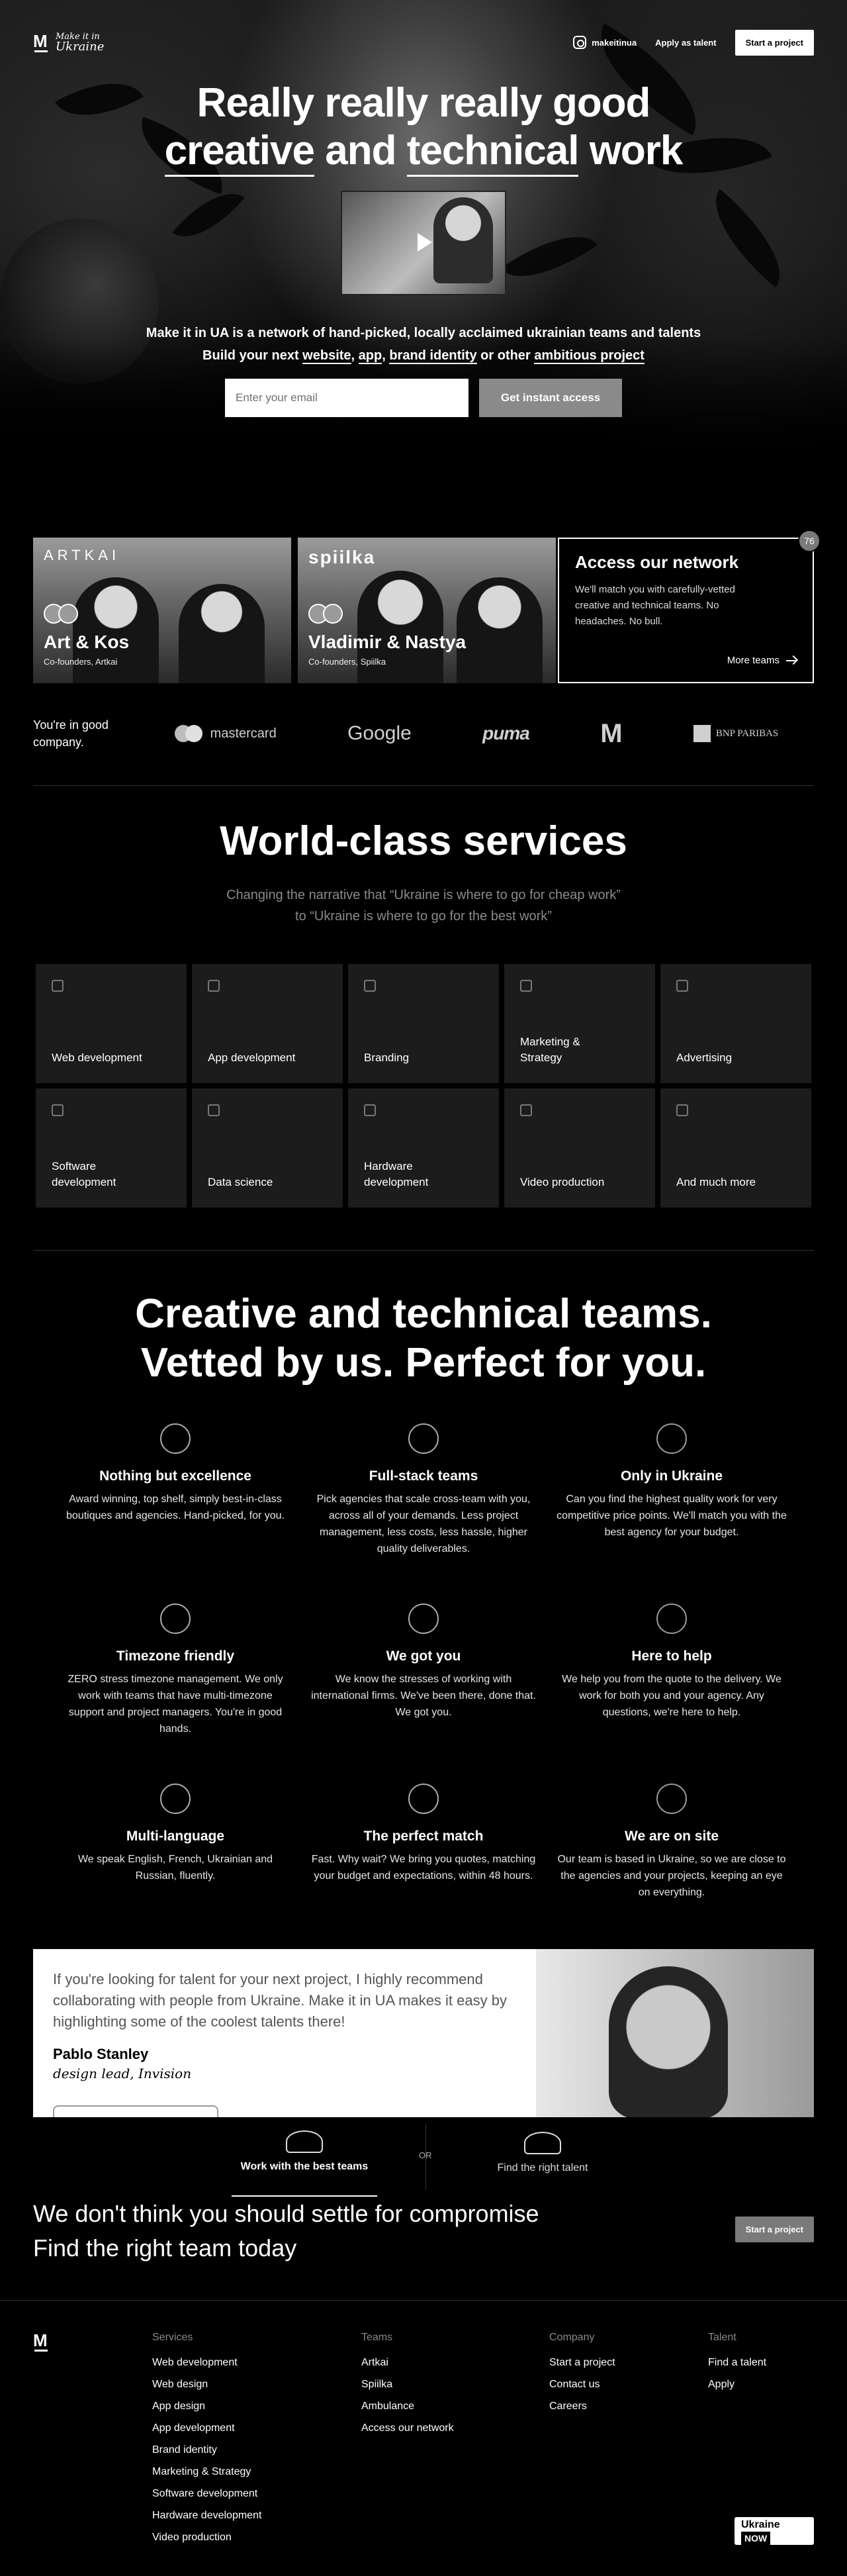  I want to click on feature-title: Only in Ukraine, so click(671, 1476).